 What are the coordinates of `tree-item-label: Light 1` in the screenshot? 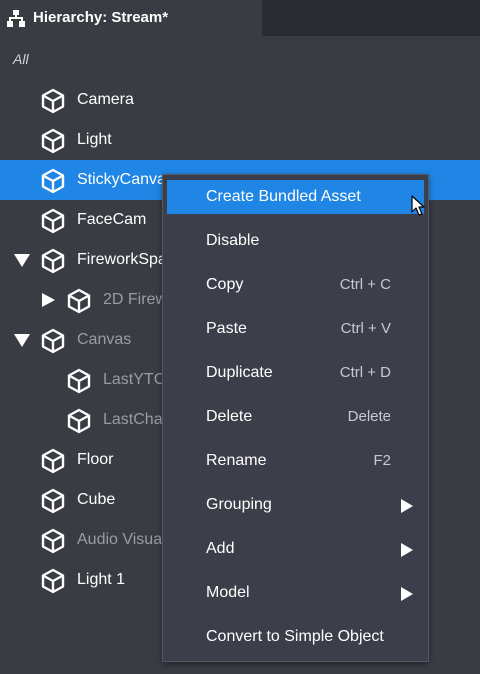 It's located at (101, 579).